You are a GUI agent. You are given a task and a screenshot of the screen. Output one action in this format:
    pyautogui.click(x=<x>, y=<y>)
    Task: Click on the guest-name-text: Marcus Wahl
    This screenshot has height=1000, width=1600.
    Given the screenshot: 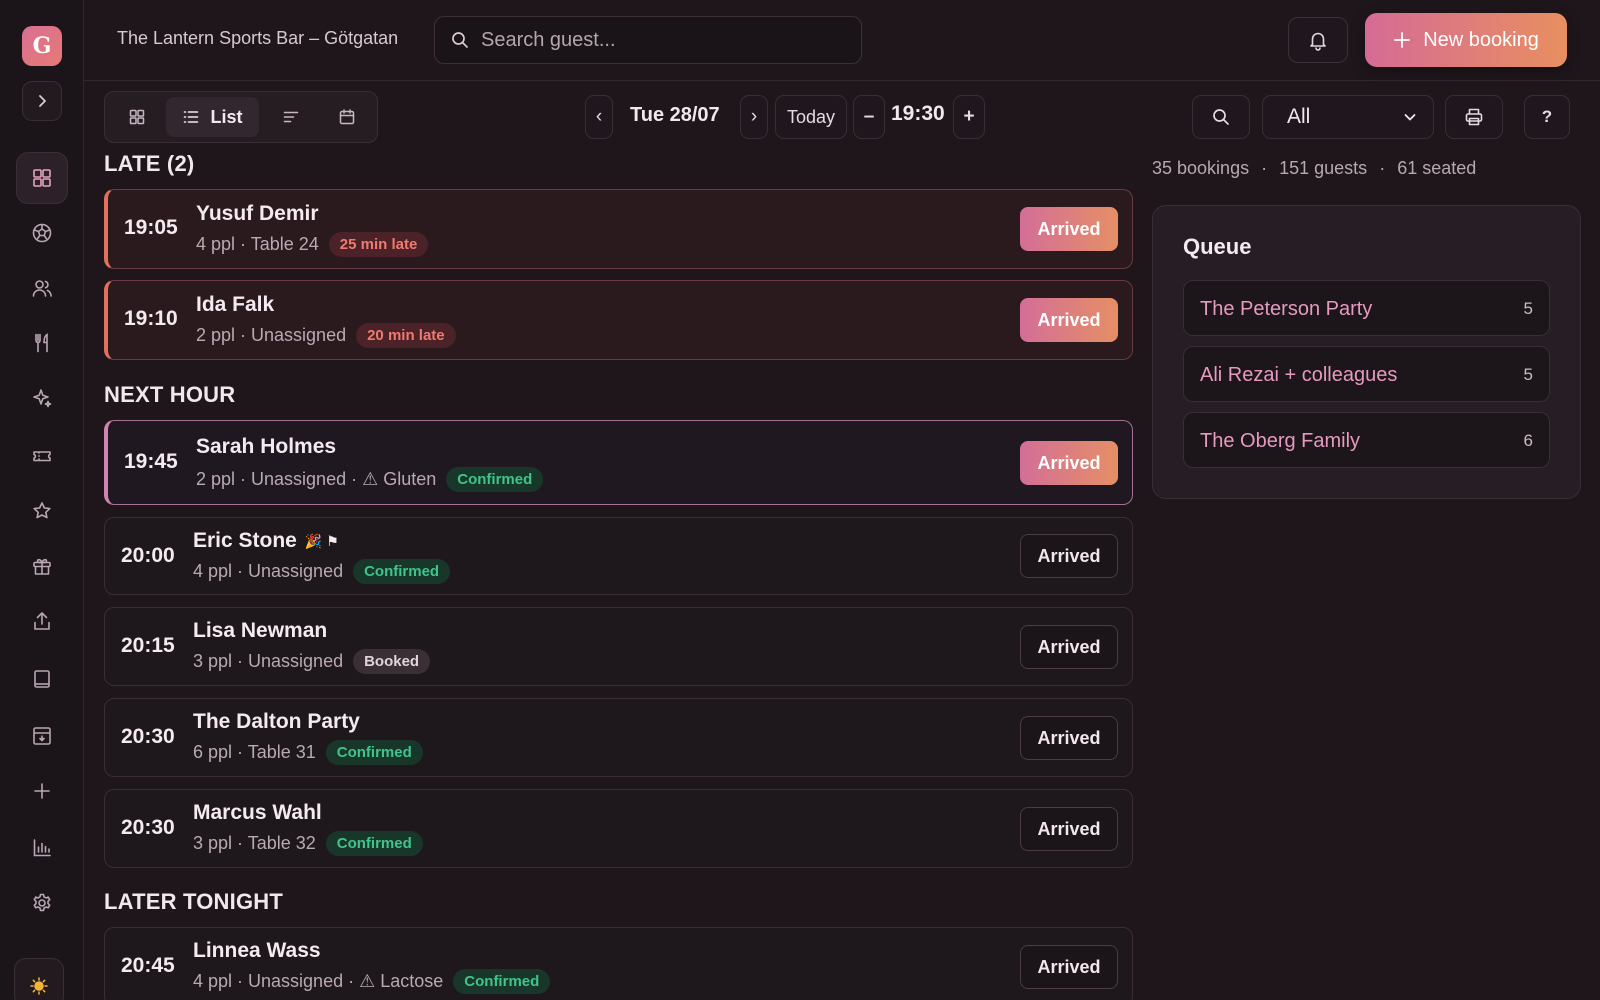 What is the action you would take?
    pyautogui.click(x=257, y=812)
    